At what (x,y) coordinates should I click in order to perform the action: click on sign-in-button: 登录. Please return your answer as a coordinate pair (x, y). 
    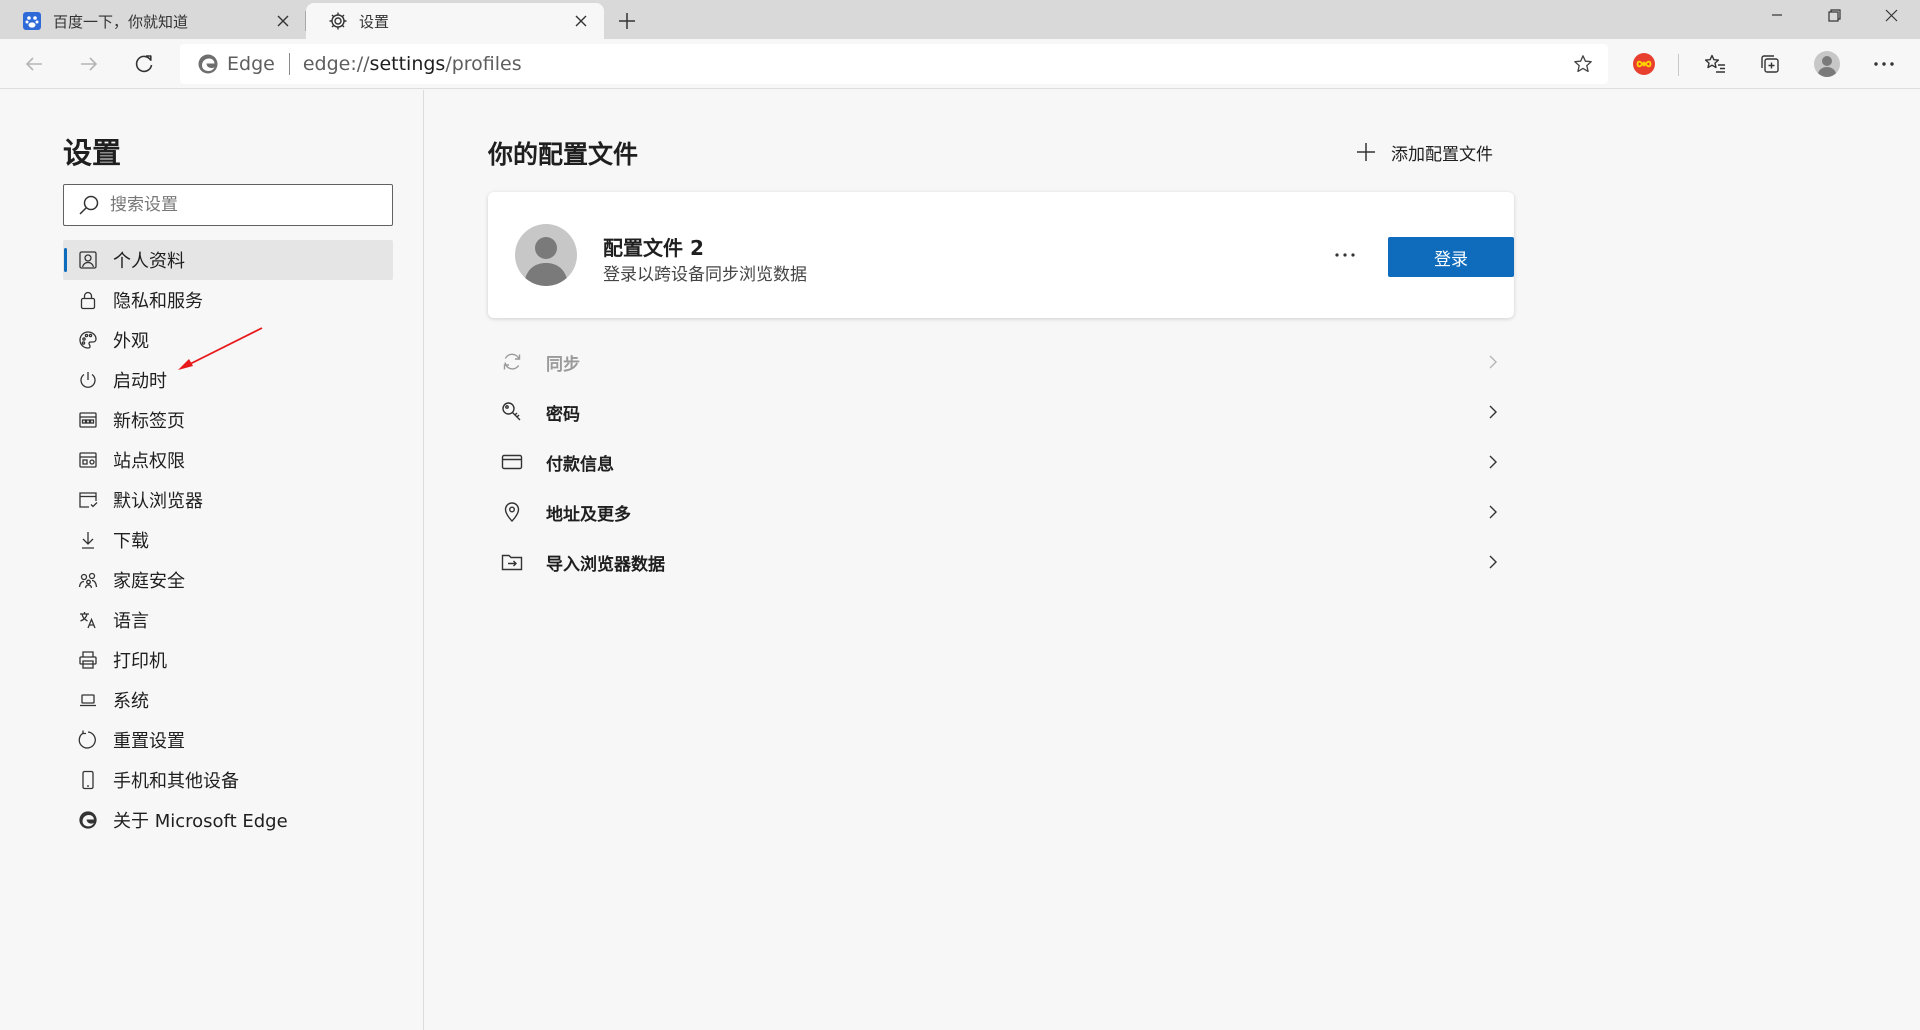
    Looking at the image, I should click on (1451, 257).